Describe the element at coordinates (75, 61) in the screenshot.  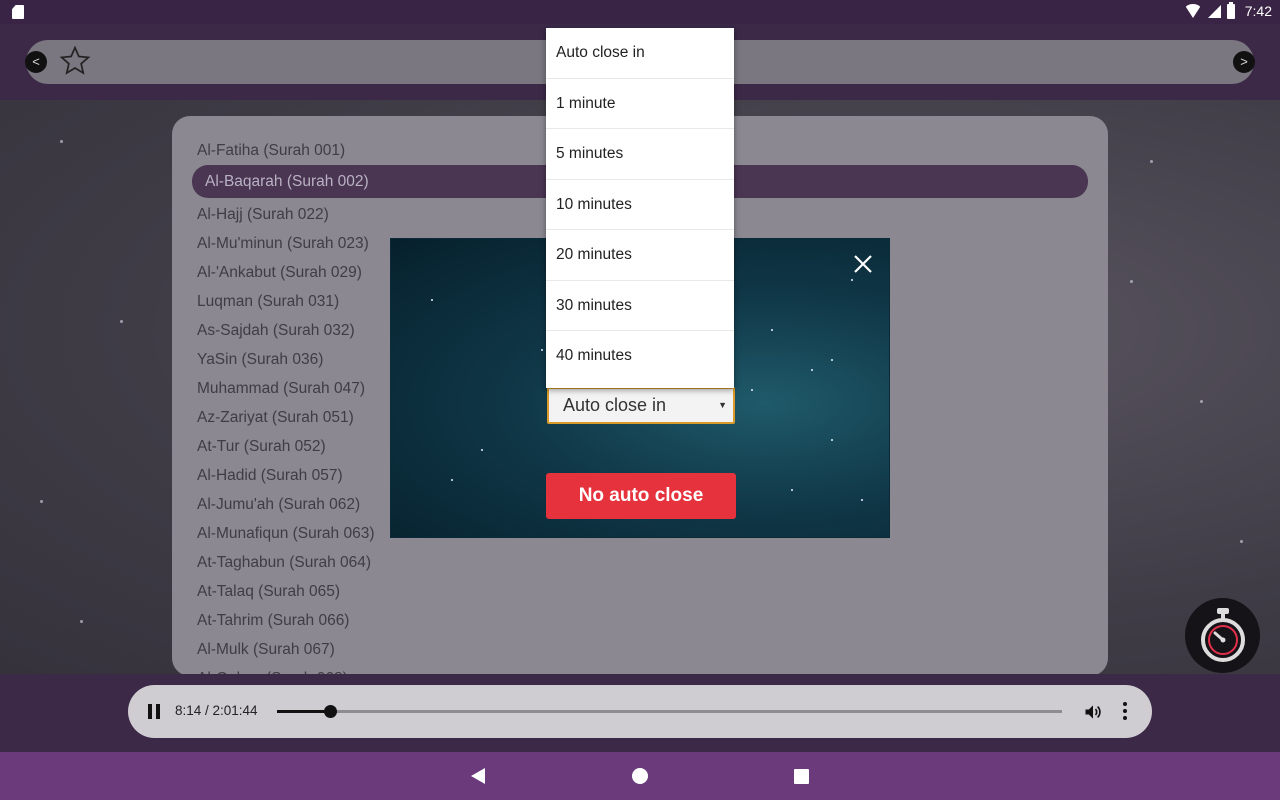
I see `star-outline-icon` at that location.